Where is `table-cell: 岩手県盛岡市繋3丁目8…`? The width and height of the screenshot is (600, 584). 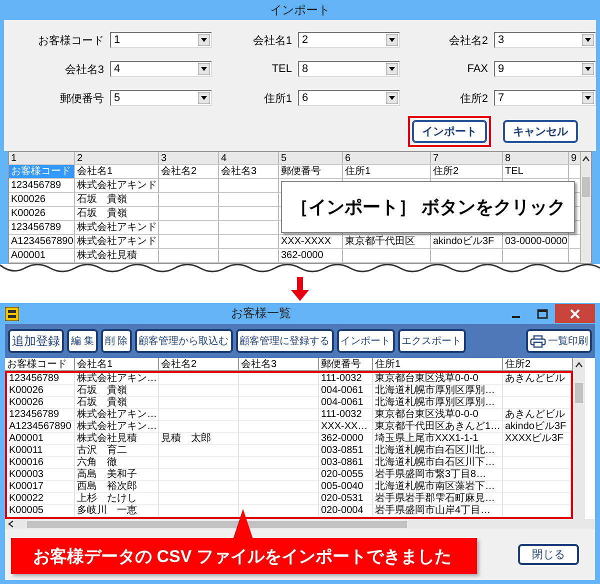
table-cell: 岩手県盛岡市繋3丁目8… is located at coordinates (438, 475).